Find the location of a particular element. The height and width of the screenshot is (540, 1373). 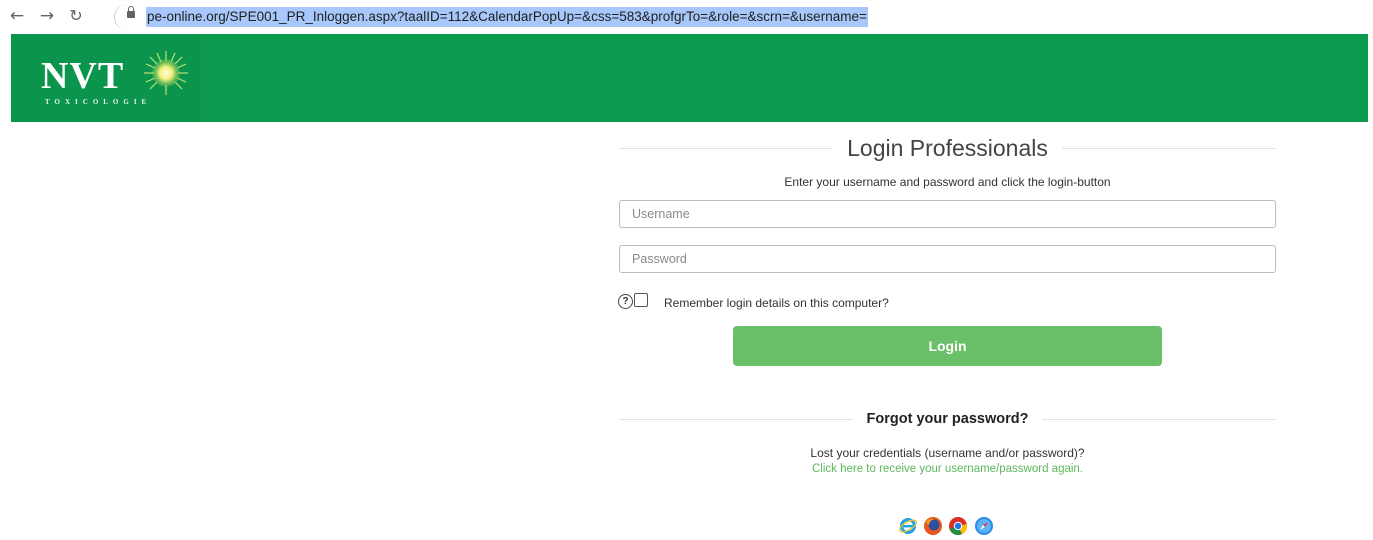

forgot-title: Forgot your password? is located at coordinates (947, 419).